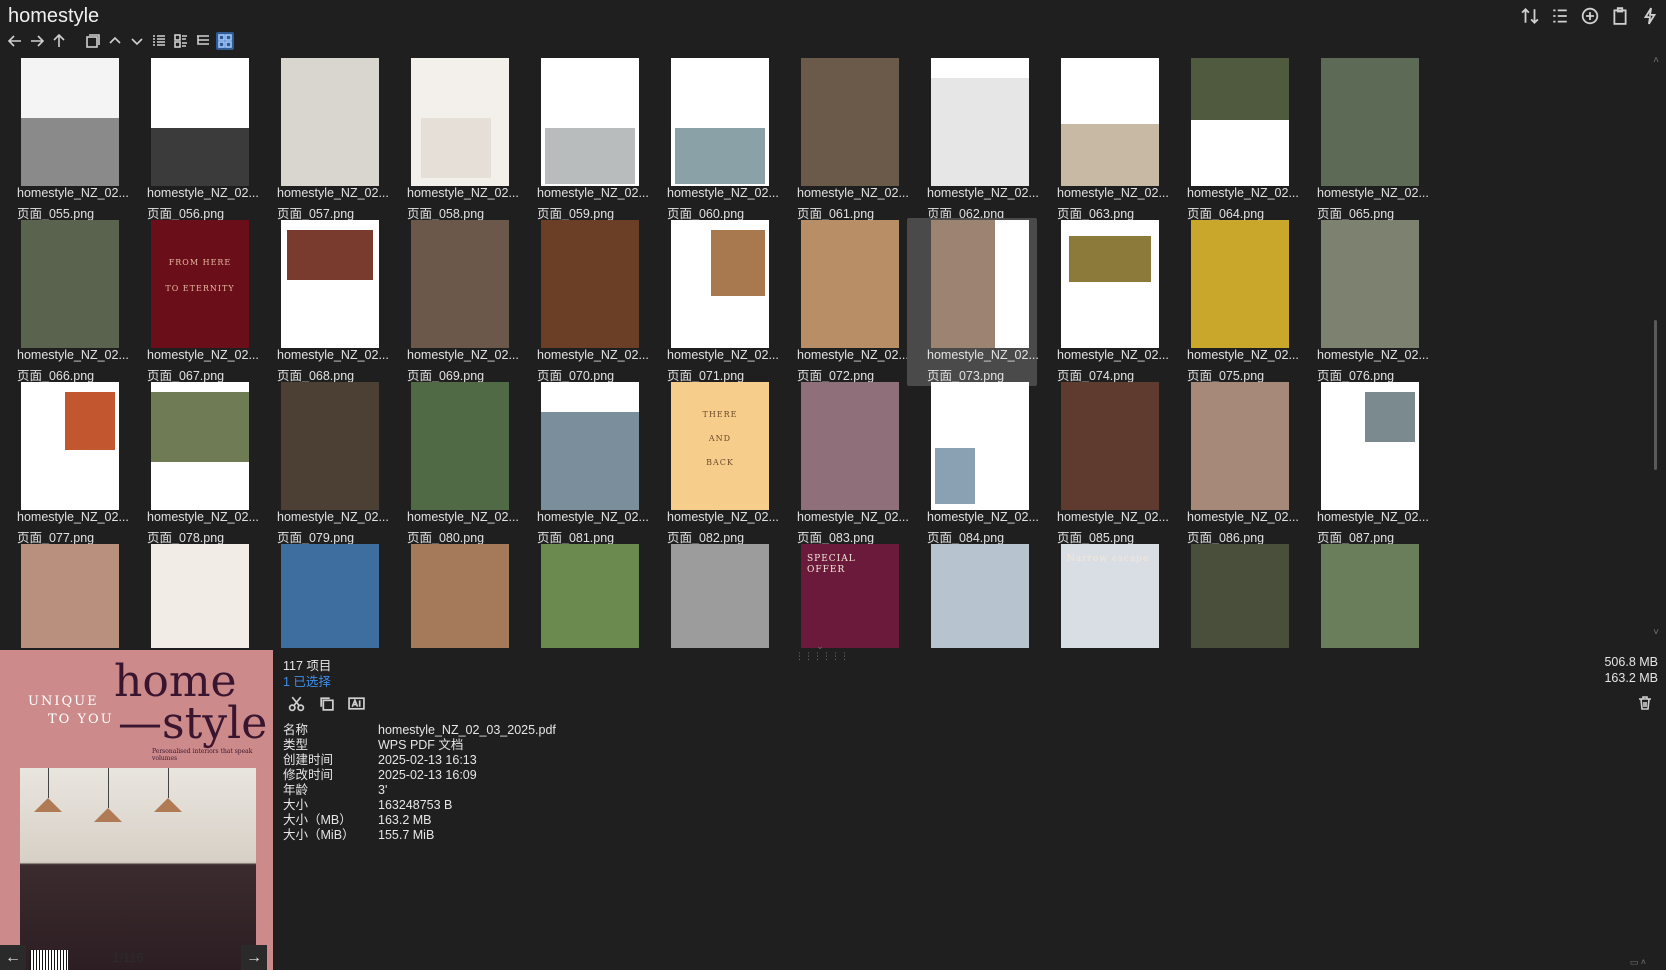  I want to click on property-key: 大小（MiB）, so click(319, 835).